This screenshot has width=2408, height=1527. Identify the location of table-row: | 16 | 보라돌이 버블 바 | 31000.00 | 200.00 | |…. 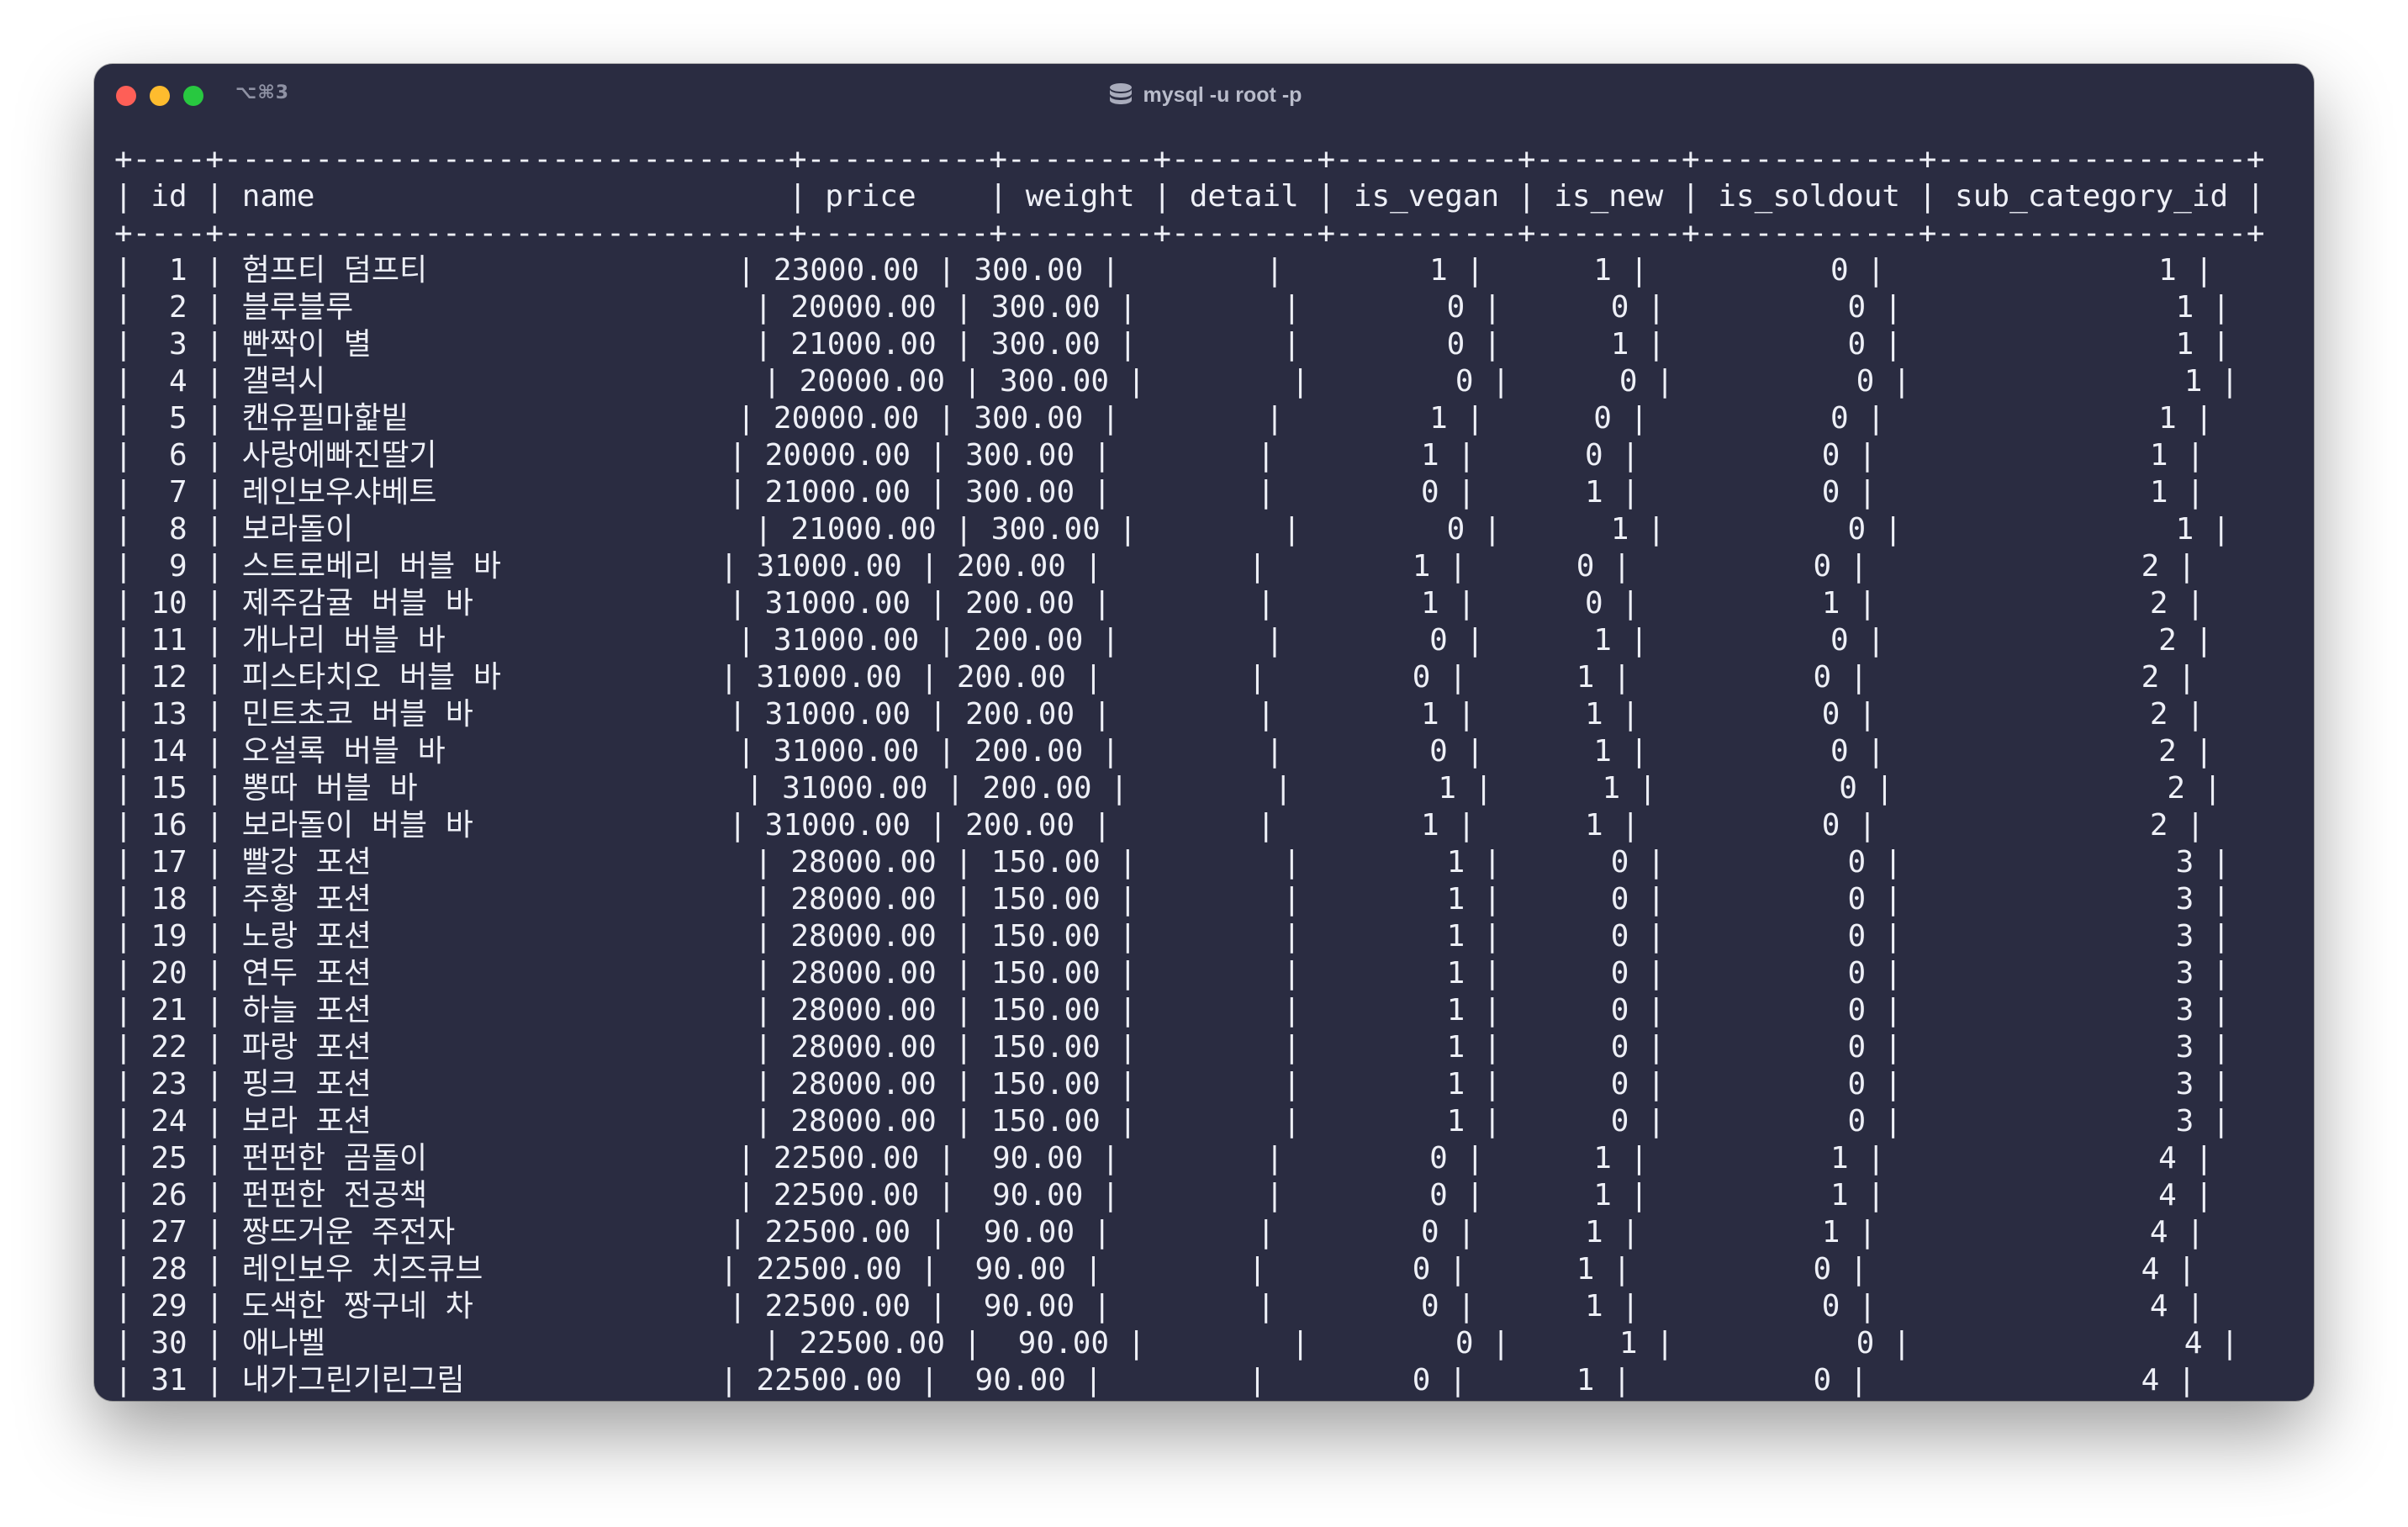
(1159, 825).